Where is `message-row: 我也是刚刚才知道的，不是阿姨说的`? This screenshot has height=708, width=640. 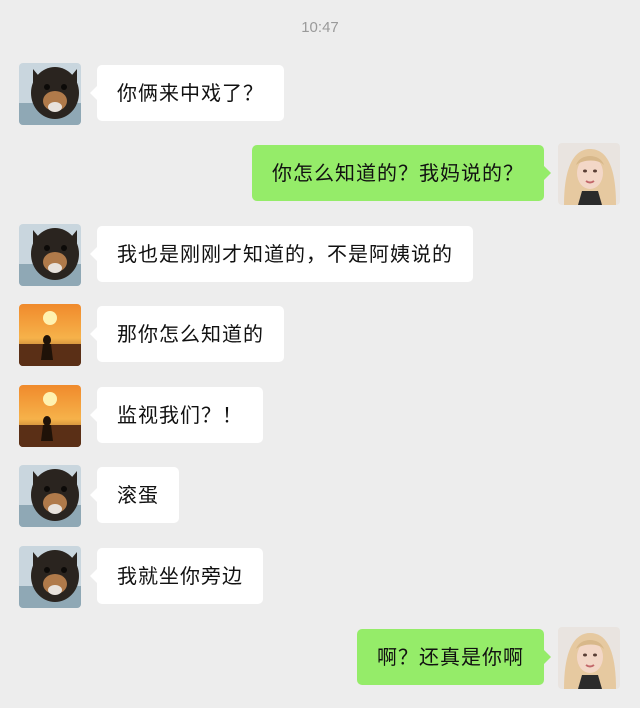 message-row: 我也是刚刚才知道的，不是阿姨说的 is located at coordinates (320, 255).